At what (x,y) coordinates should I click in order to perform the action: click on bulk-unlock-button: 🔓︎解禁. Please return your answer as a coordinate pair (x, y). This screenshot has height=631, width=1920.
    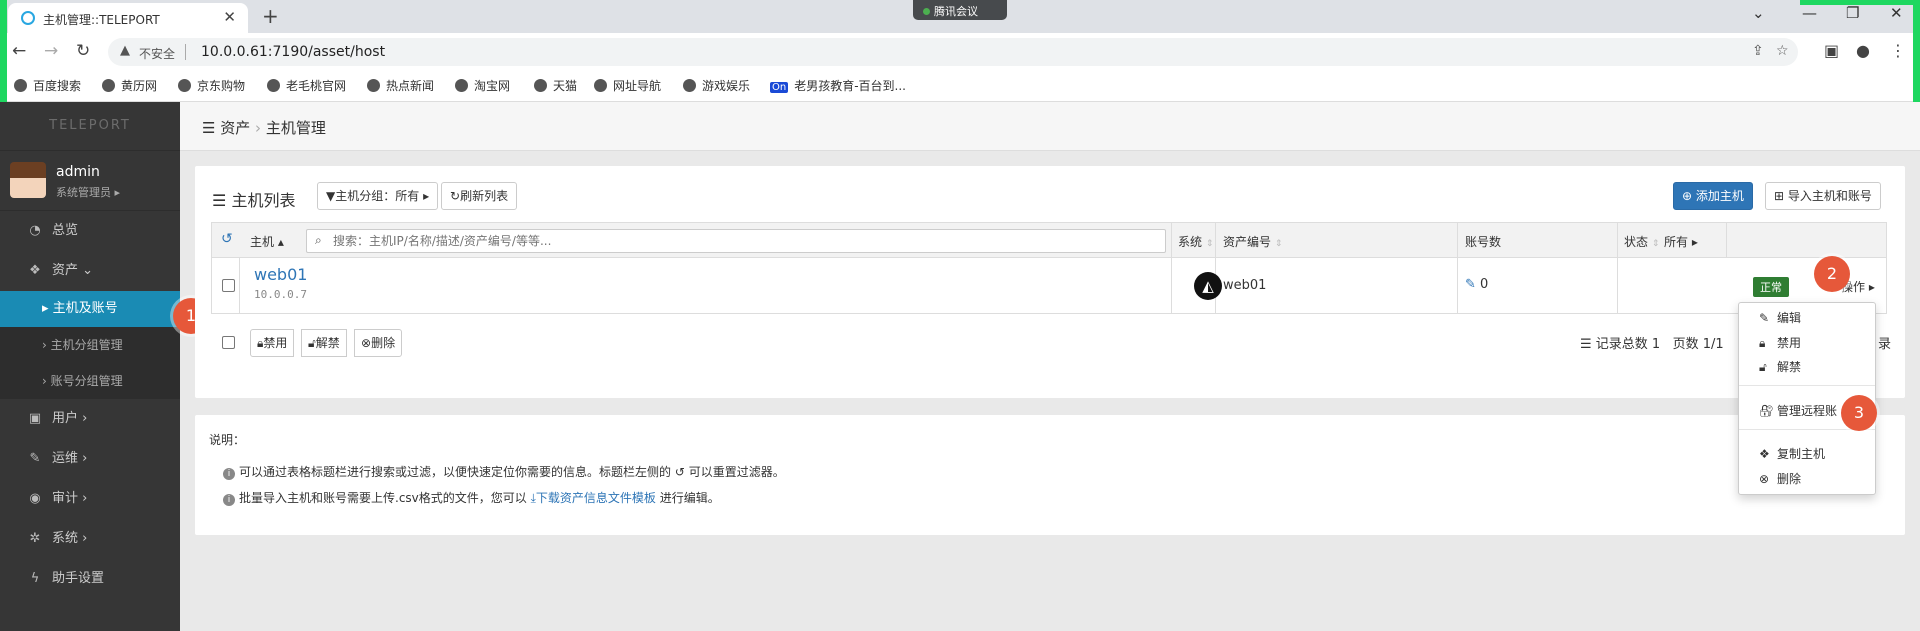
    Looking at the image, I should click on (324, 343).